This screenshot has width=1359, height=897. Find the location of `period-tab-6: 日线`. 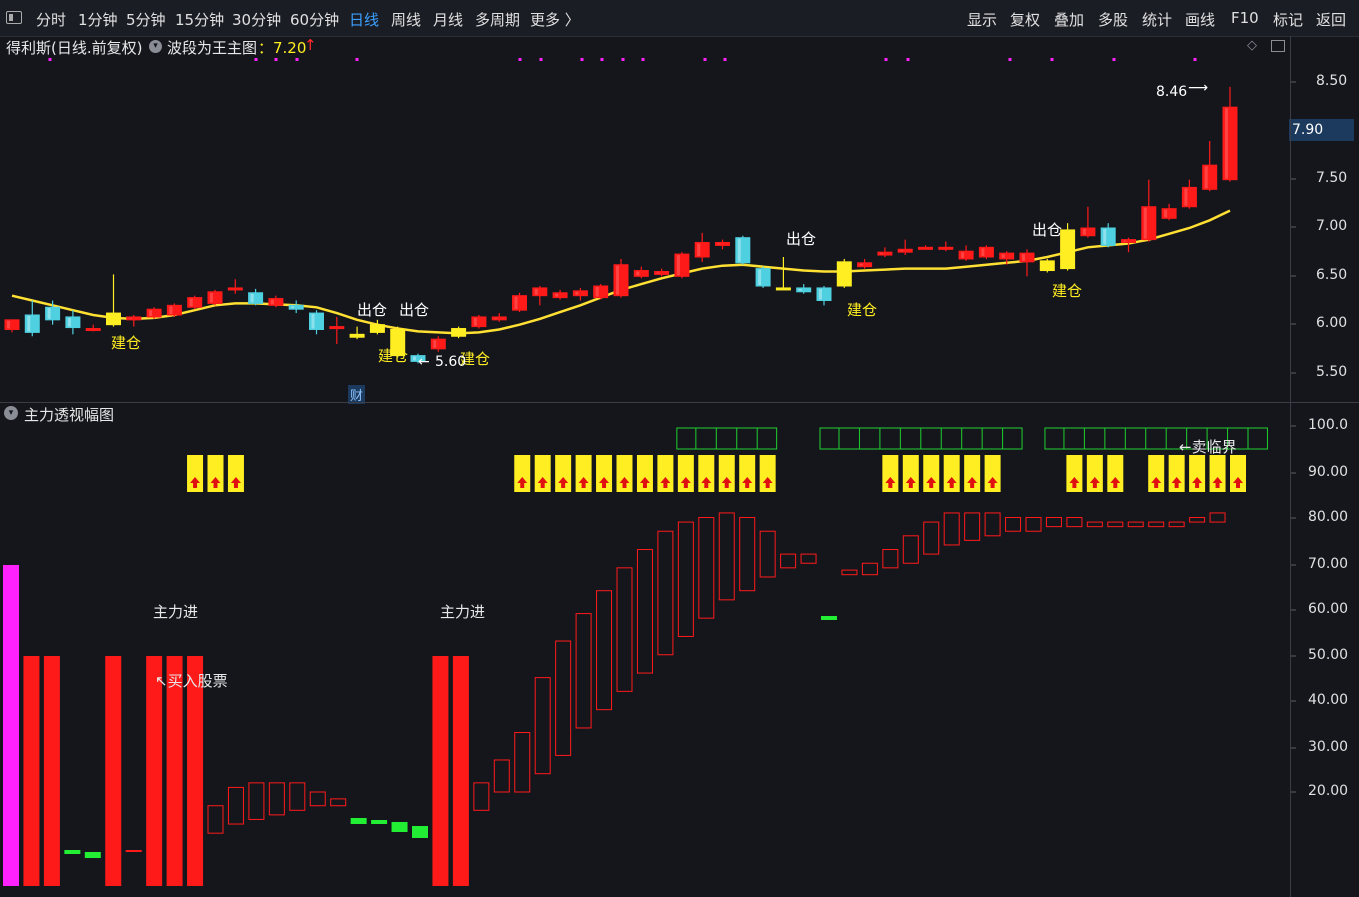

period-tab-6: 日线 is located at coordinates (364, 19).